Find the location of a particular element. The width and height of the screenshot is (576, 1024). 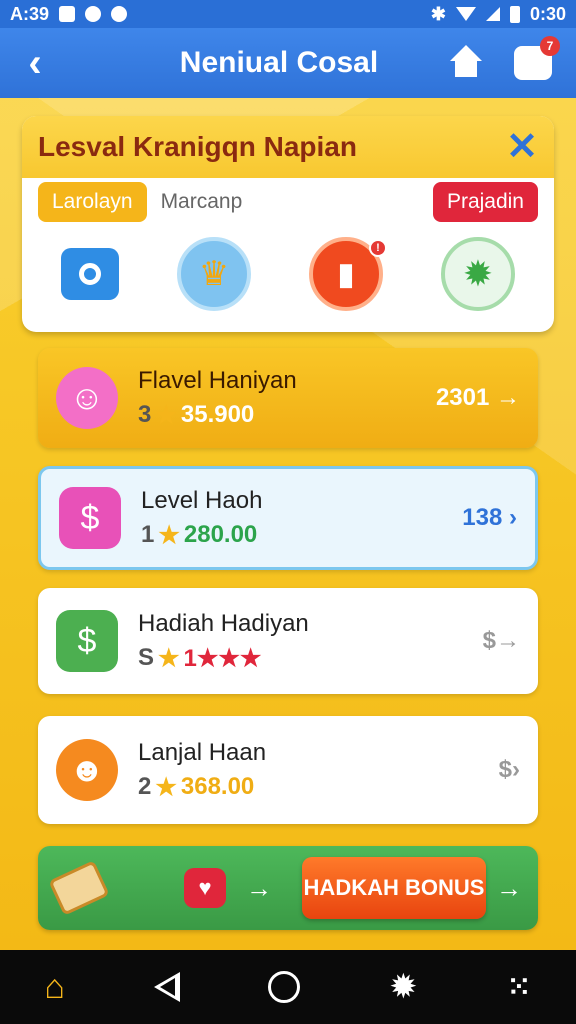

chat-icon: 7 is located at coordinates (537, 58).